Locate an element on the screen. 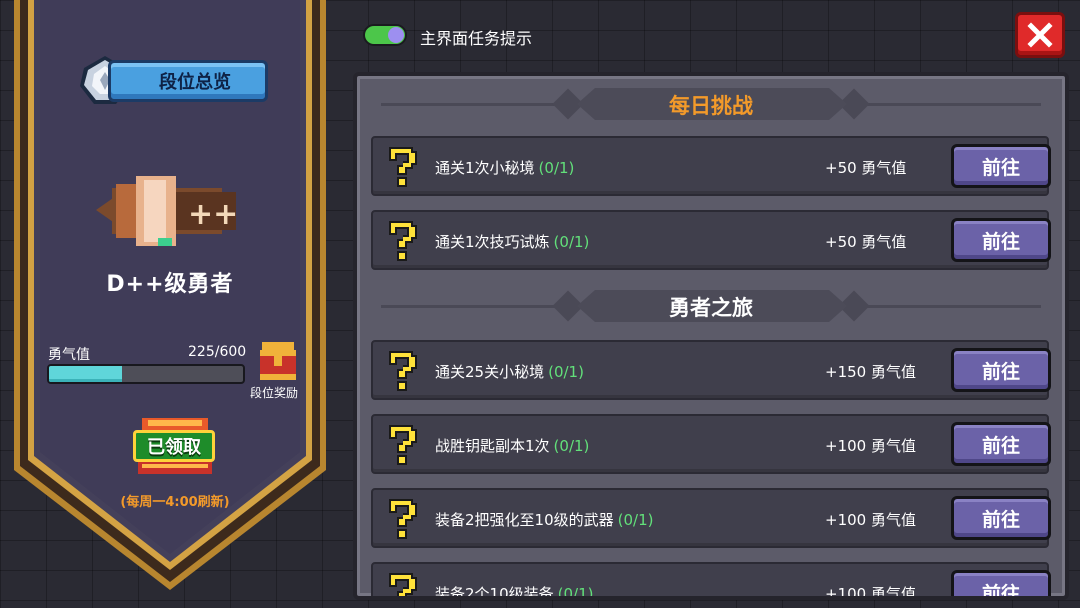 The height and width of the screenshot is (608, 1080). rank-overview-button: 段位总览 is located at coordinates (188, 81).